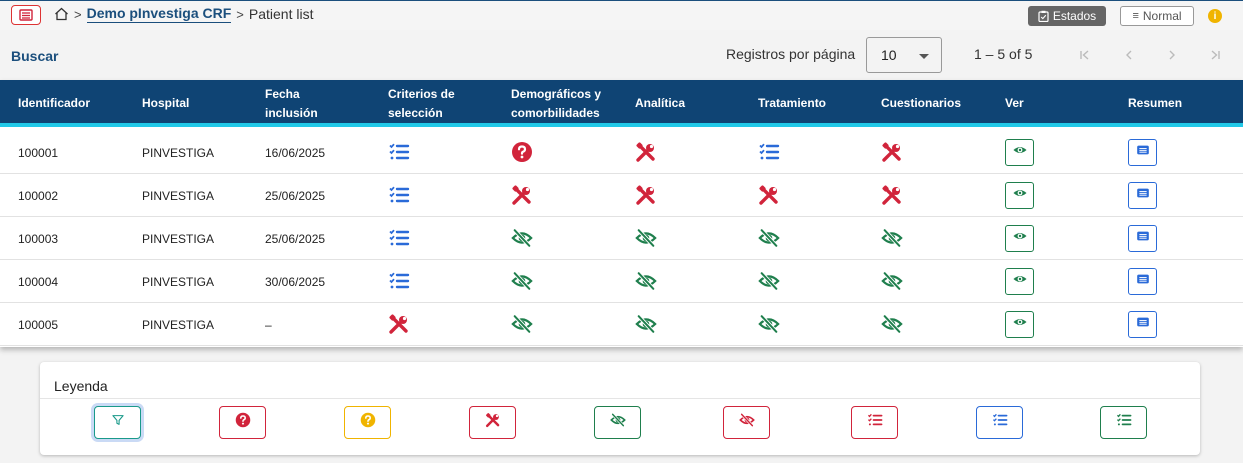 Image resolution: width=1243 pixels, height=463 pixels. Describe the element at coordinates (1074, 16) in the screenshot. I see `estados-label: Estados` at that location.